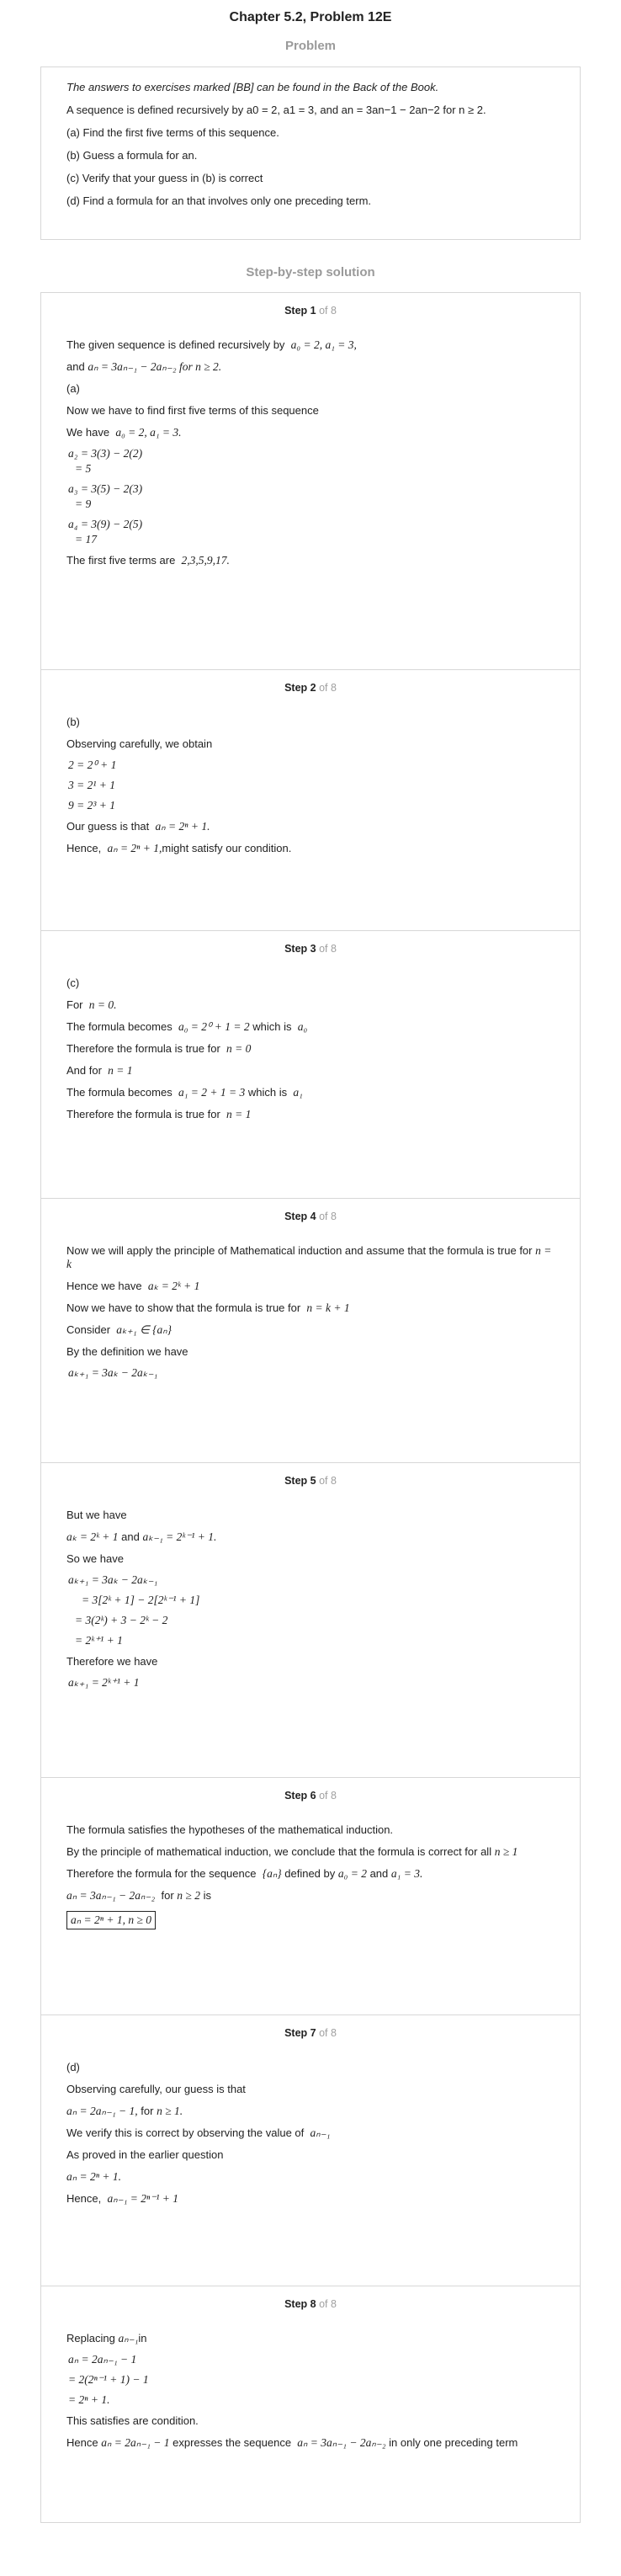  Describe the element at coordinates (93, 2177) in the screenshot. I see `math: aₙ = 2ⁿ + 1.` at that location.